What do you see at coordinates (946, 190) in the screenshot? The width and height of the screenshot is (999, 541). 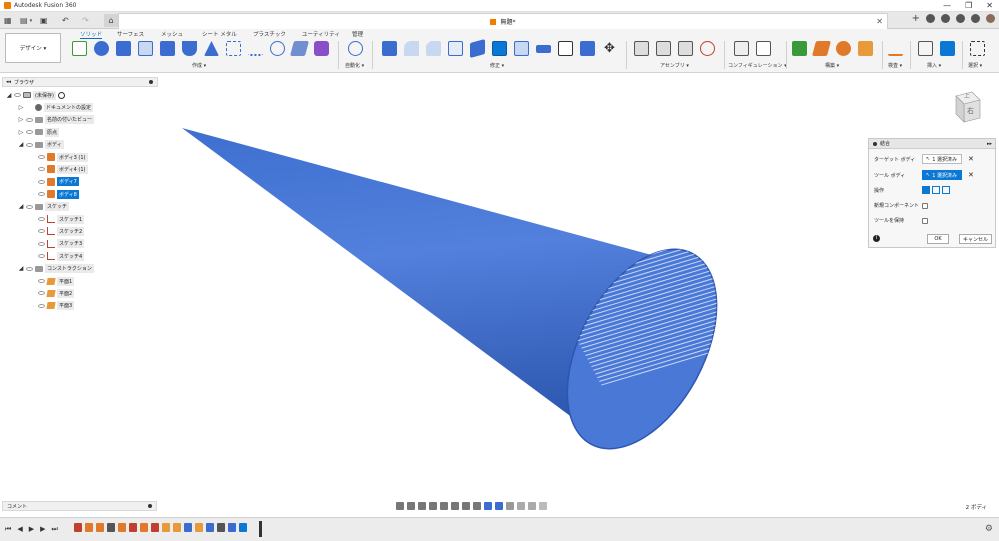 I see `intersect-operation-icon` at bounding box center [946, 190].